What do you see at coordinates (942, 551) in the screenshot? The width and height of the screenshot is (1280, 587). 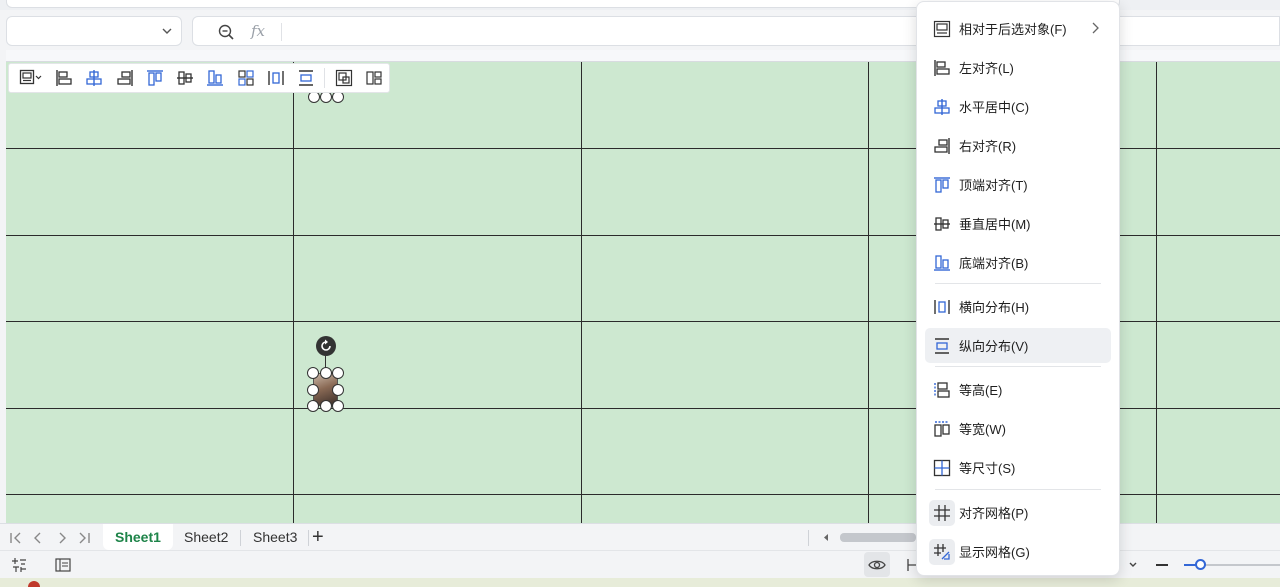 I see `show-grid-icon` at bounding box center [942, 551].